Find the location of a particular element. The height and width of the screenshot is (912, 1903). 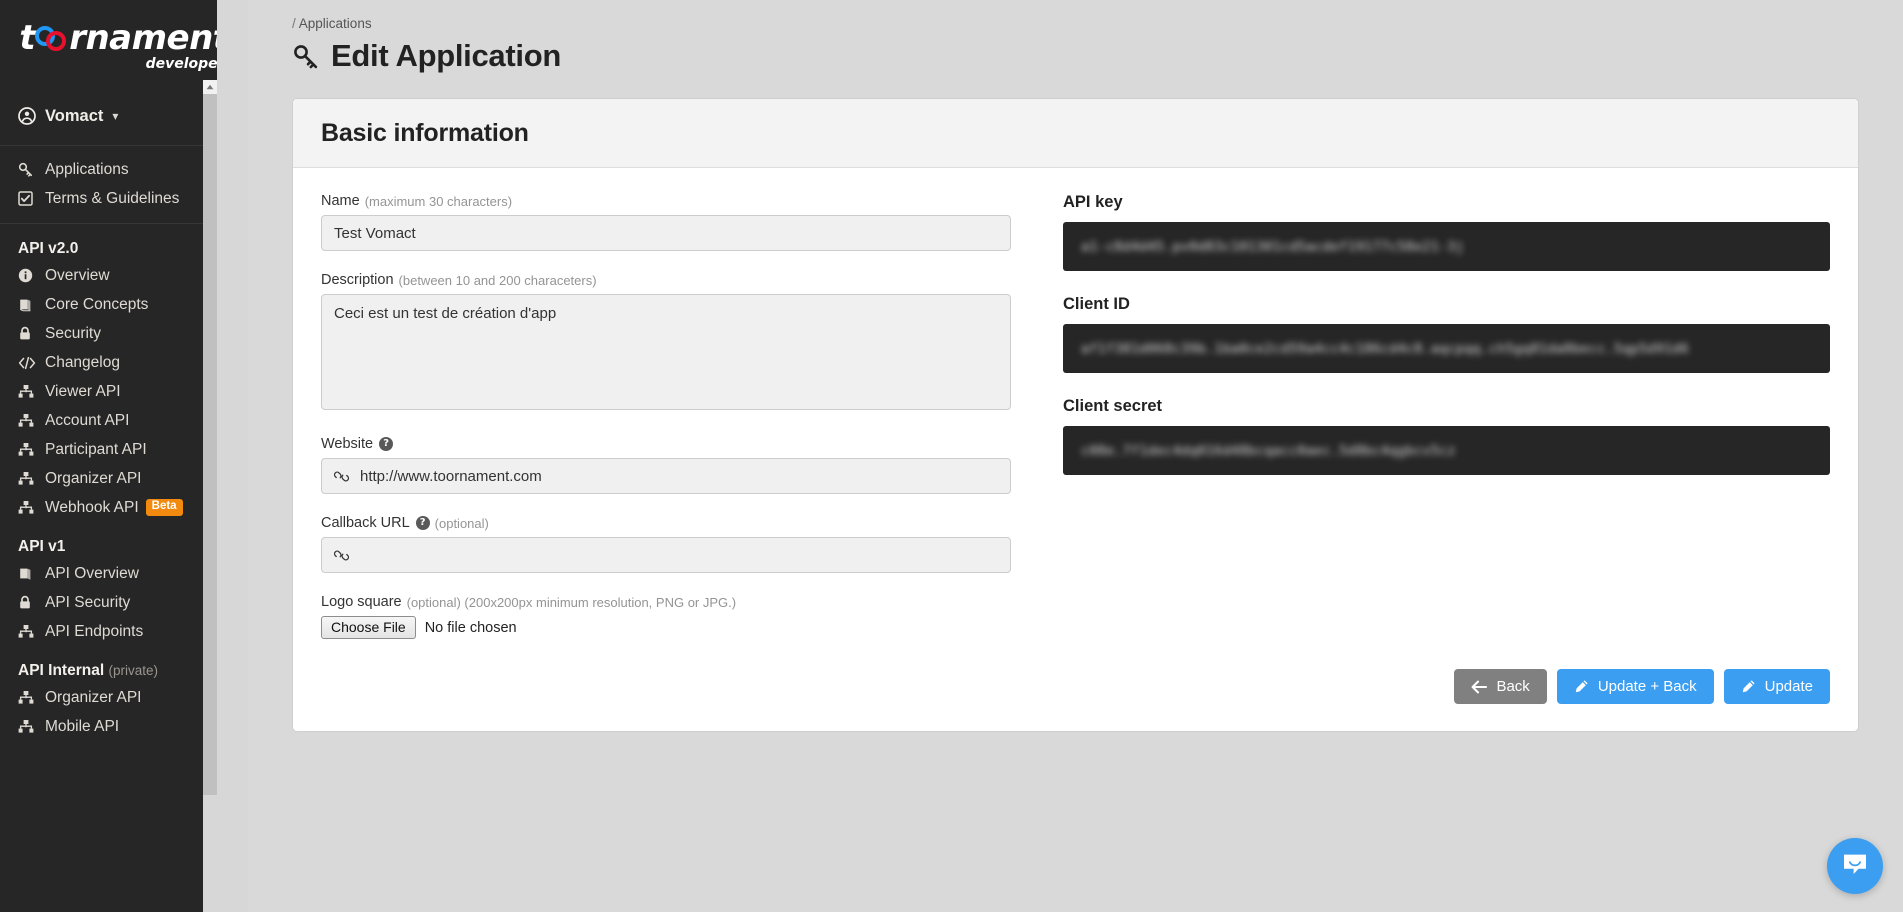

field-label-name: Name (maximum 30 characters) is located at coordinates (666, 201).